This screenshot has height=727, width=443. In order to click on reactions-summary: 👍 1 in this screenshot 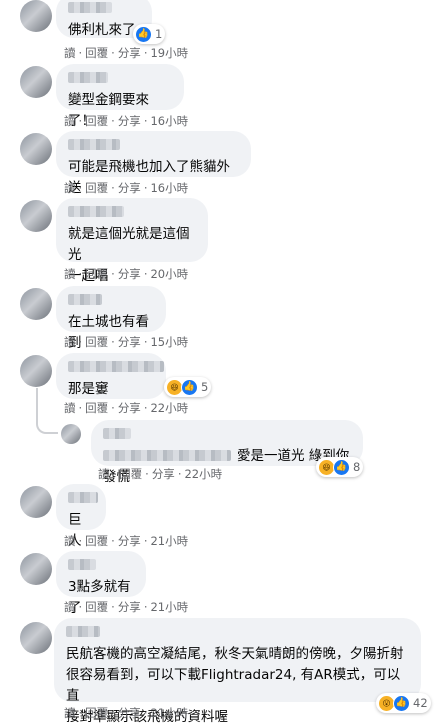, I will do `click(149, 34)`.